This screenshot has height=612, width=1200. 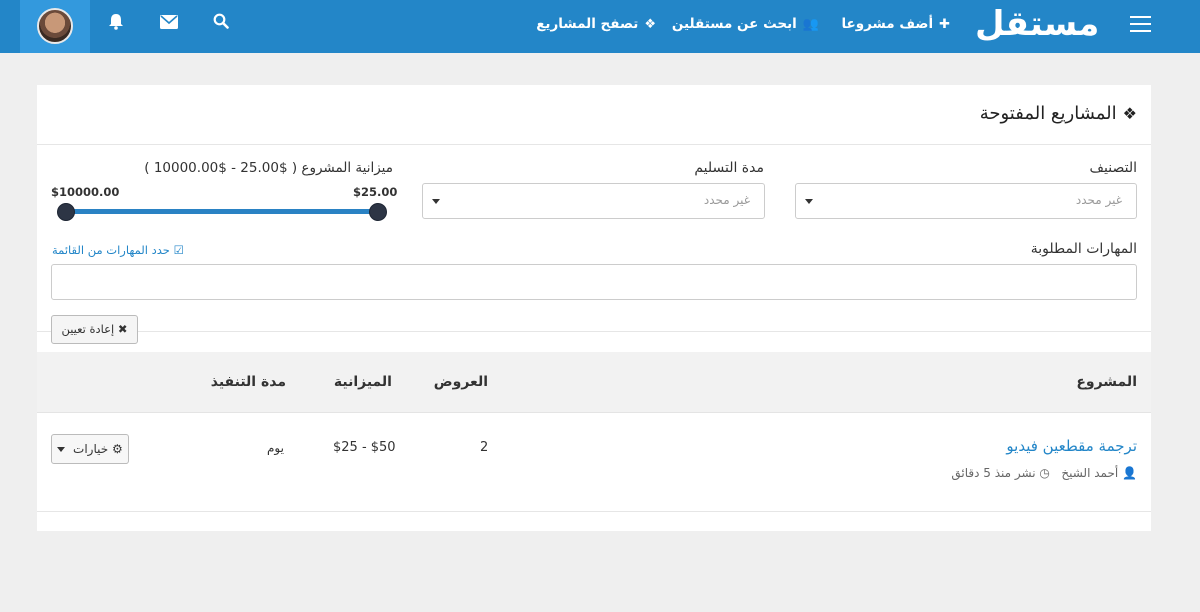 I want to click on budget-label: ميزانية المشروع ( $25.00 - $10000.00 ), so click(x=268, y=168).